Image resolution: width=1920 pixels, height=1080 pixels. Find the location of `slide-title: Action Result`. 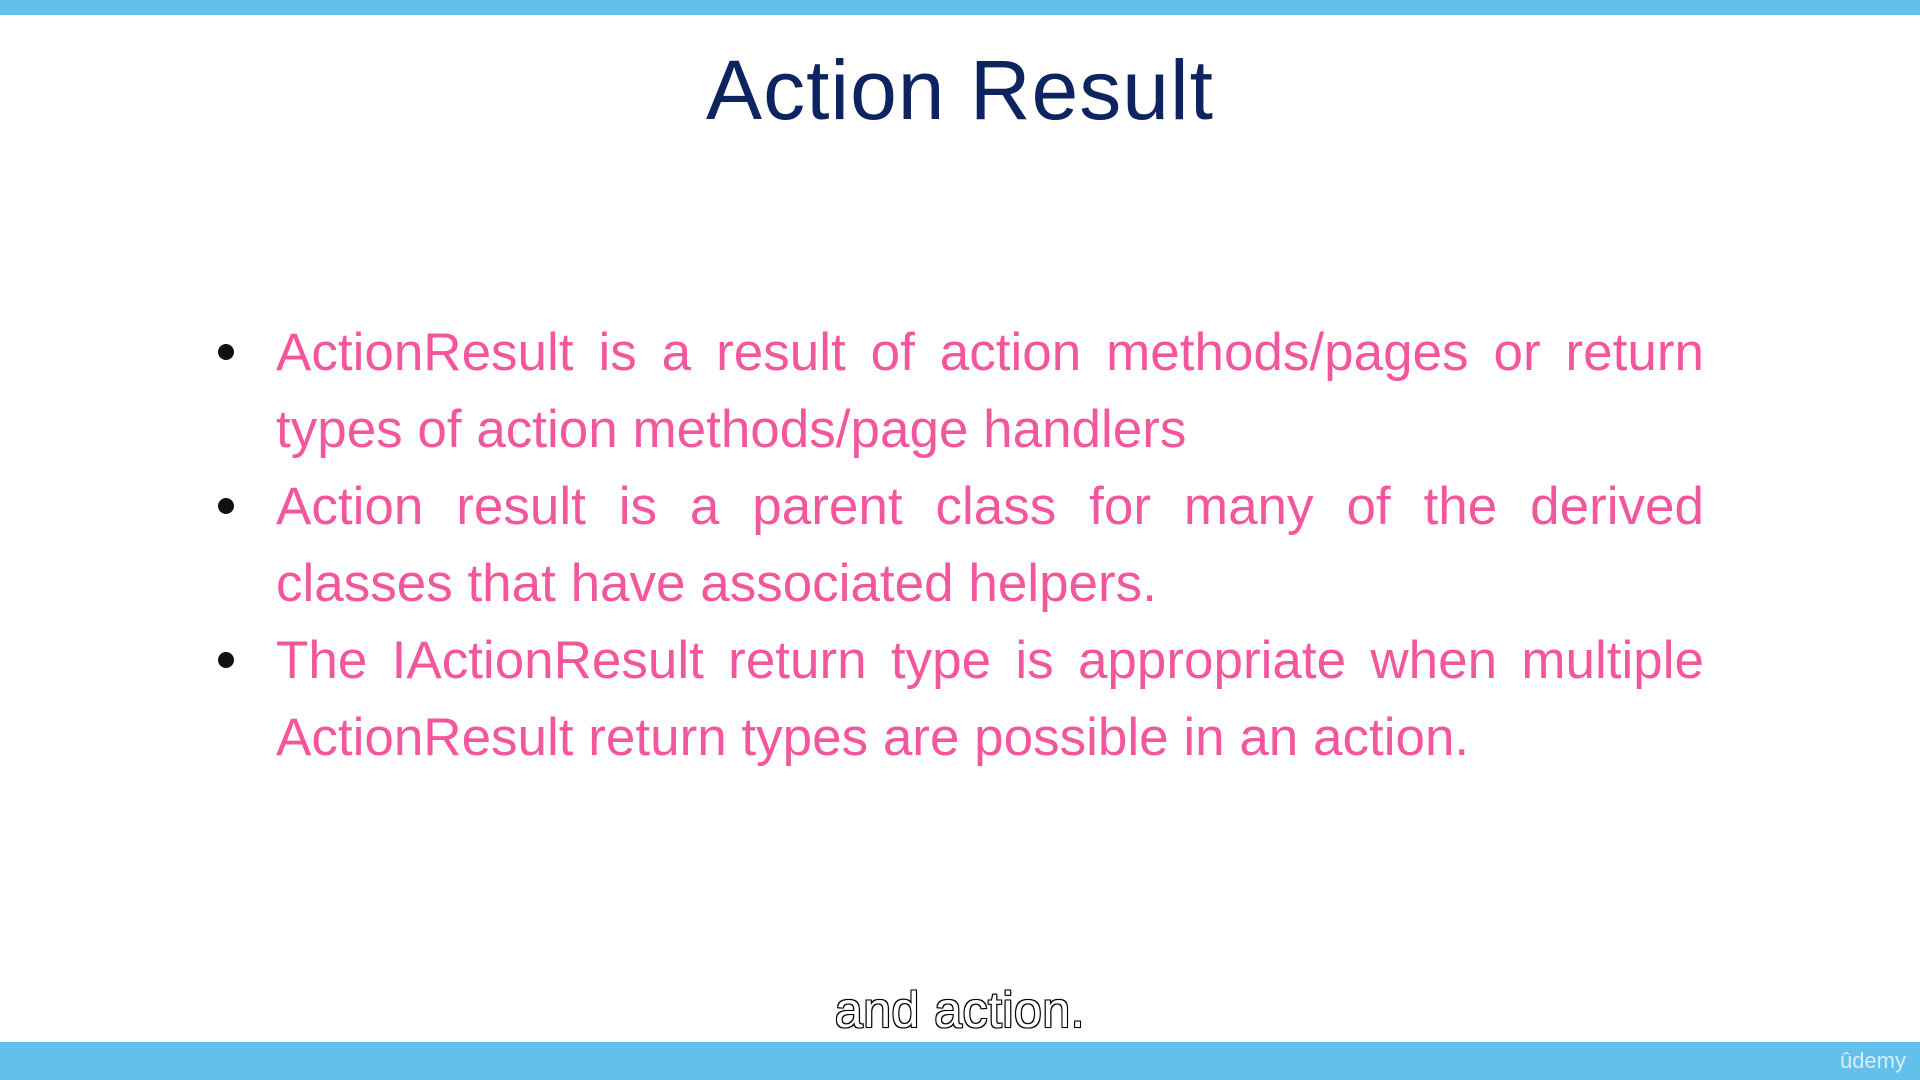

slide-title: Action Result is located at coordinates (960, 90).